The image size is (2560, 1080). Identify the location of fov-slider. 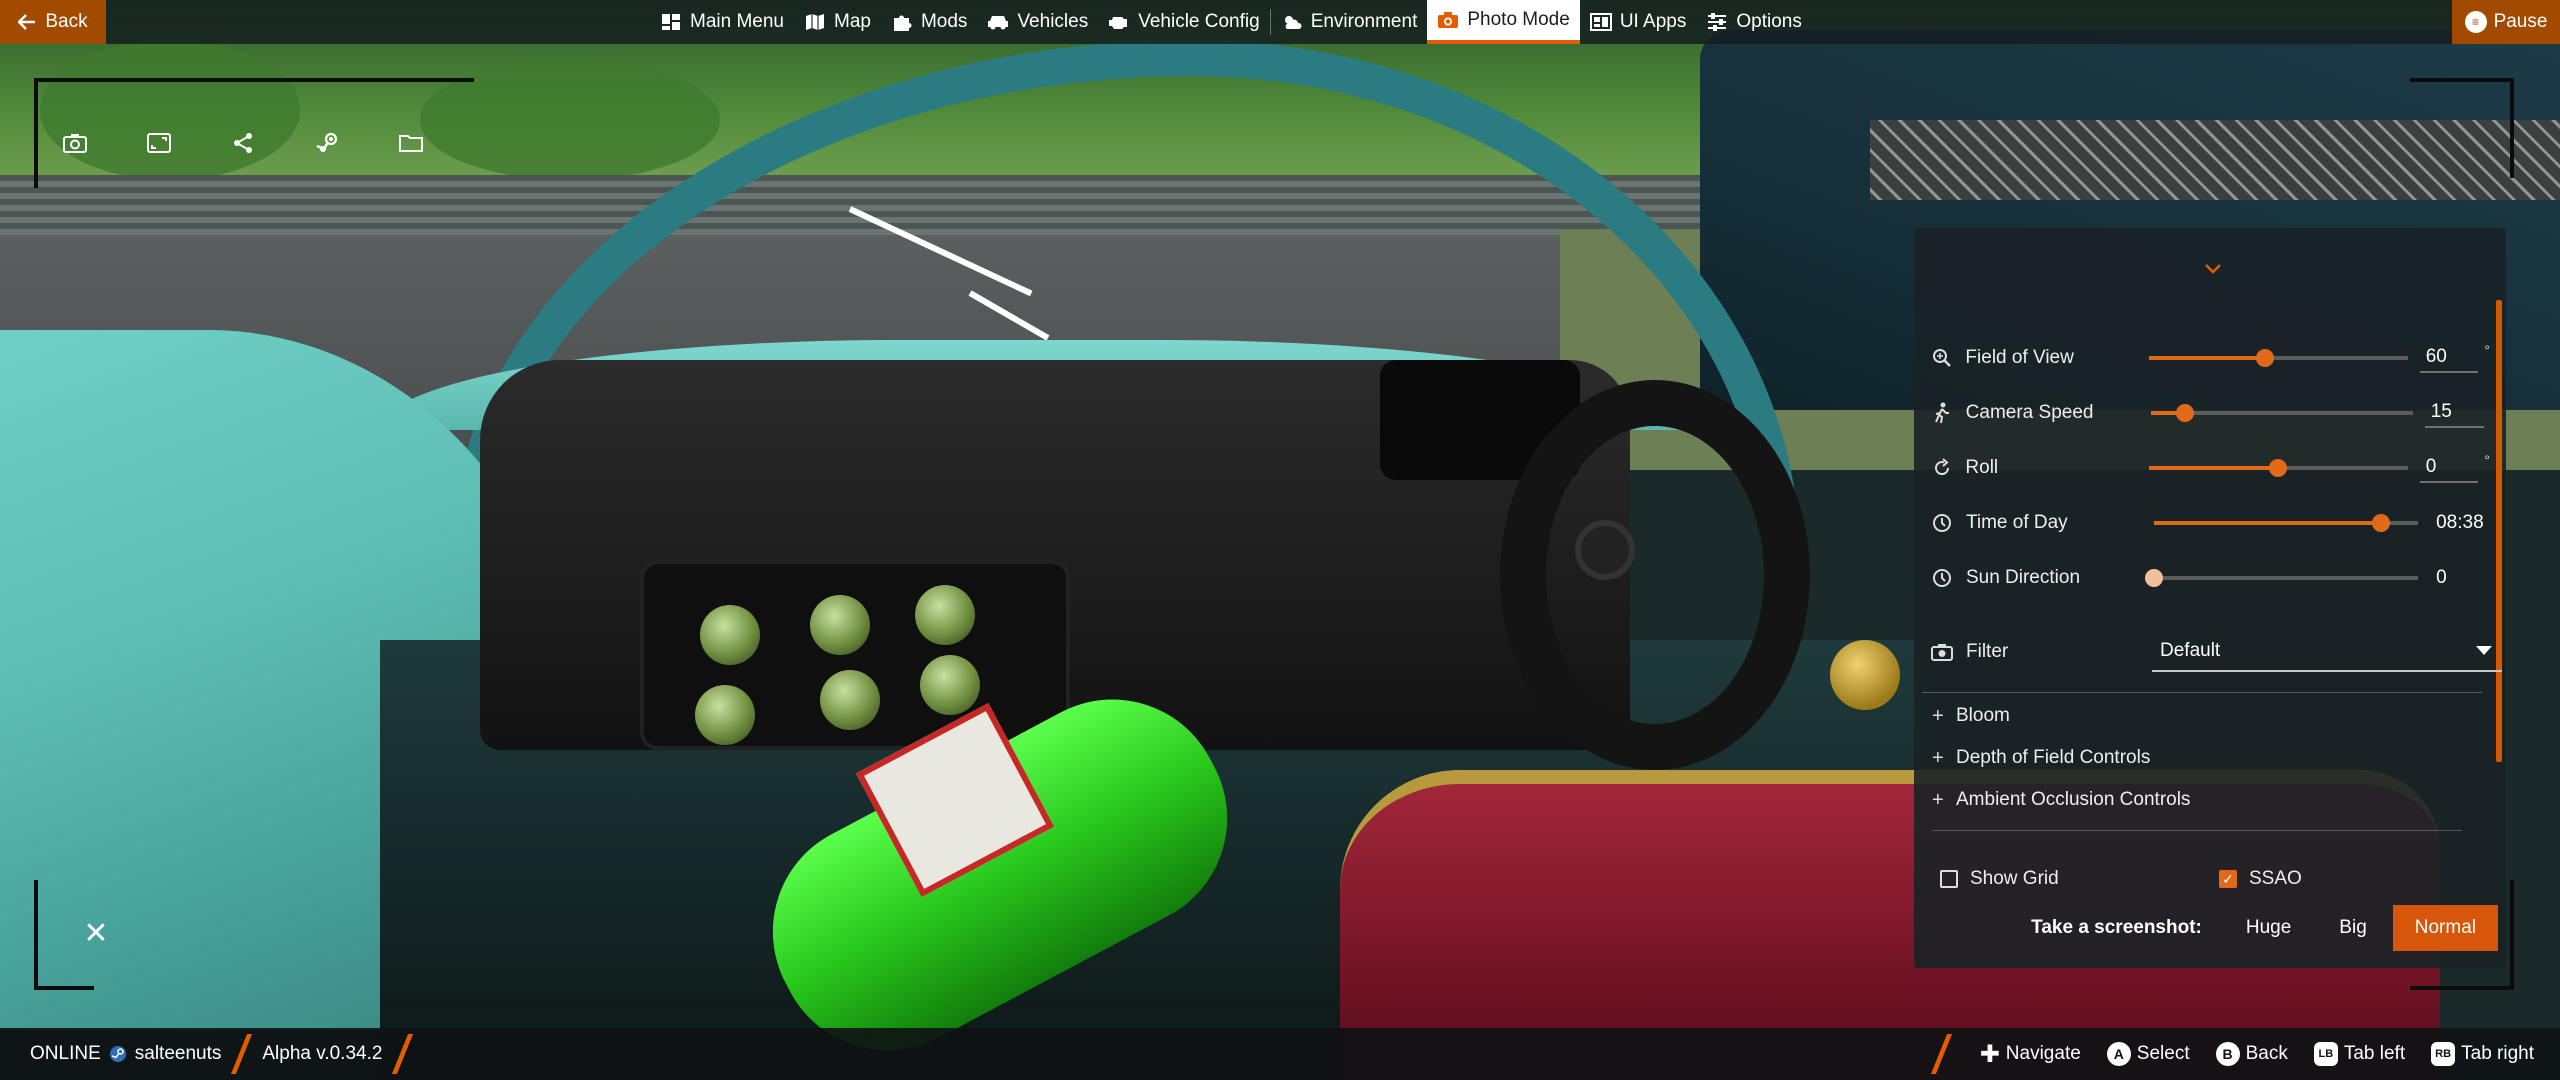
(2278, 358).